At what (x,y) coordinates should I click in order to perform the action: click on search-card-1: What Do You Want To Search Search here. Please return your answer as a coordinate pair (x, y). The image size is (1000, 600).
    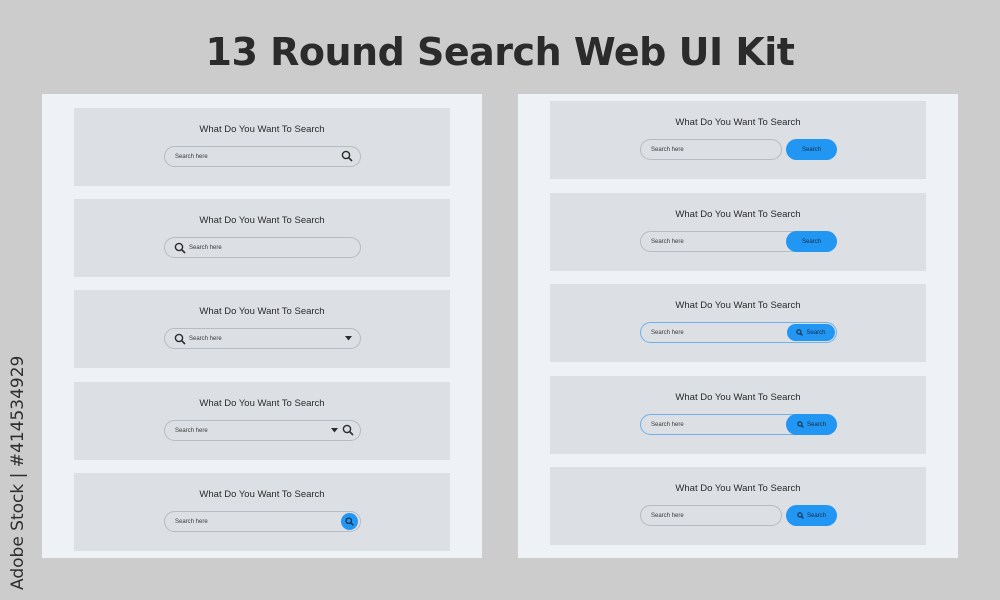
    Looking at the image, I should click on (262, 147).